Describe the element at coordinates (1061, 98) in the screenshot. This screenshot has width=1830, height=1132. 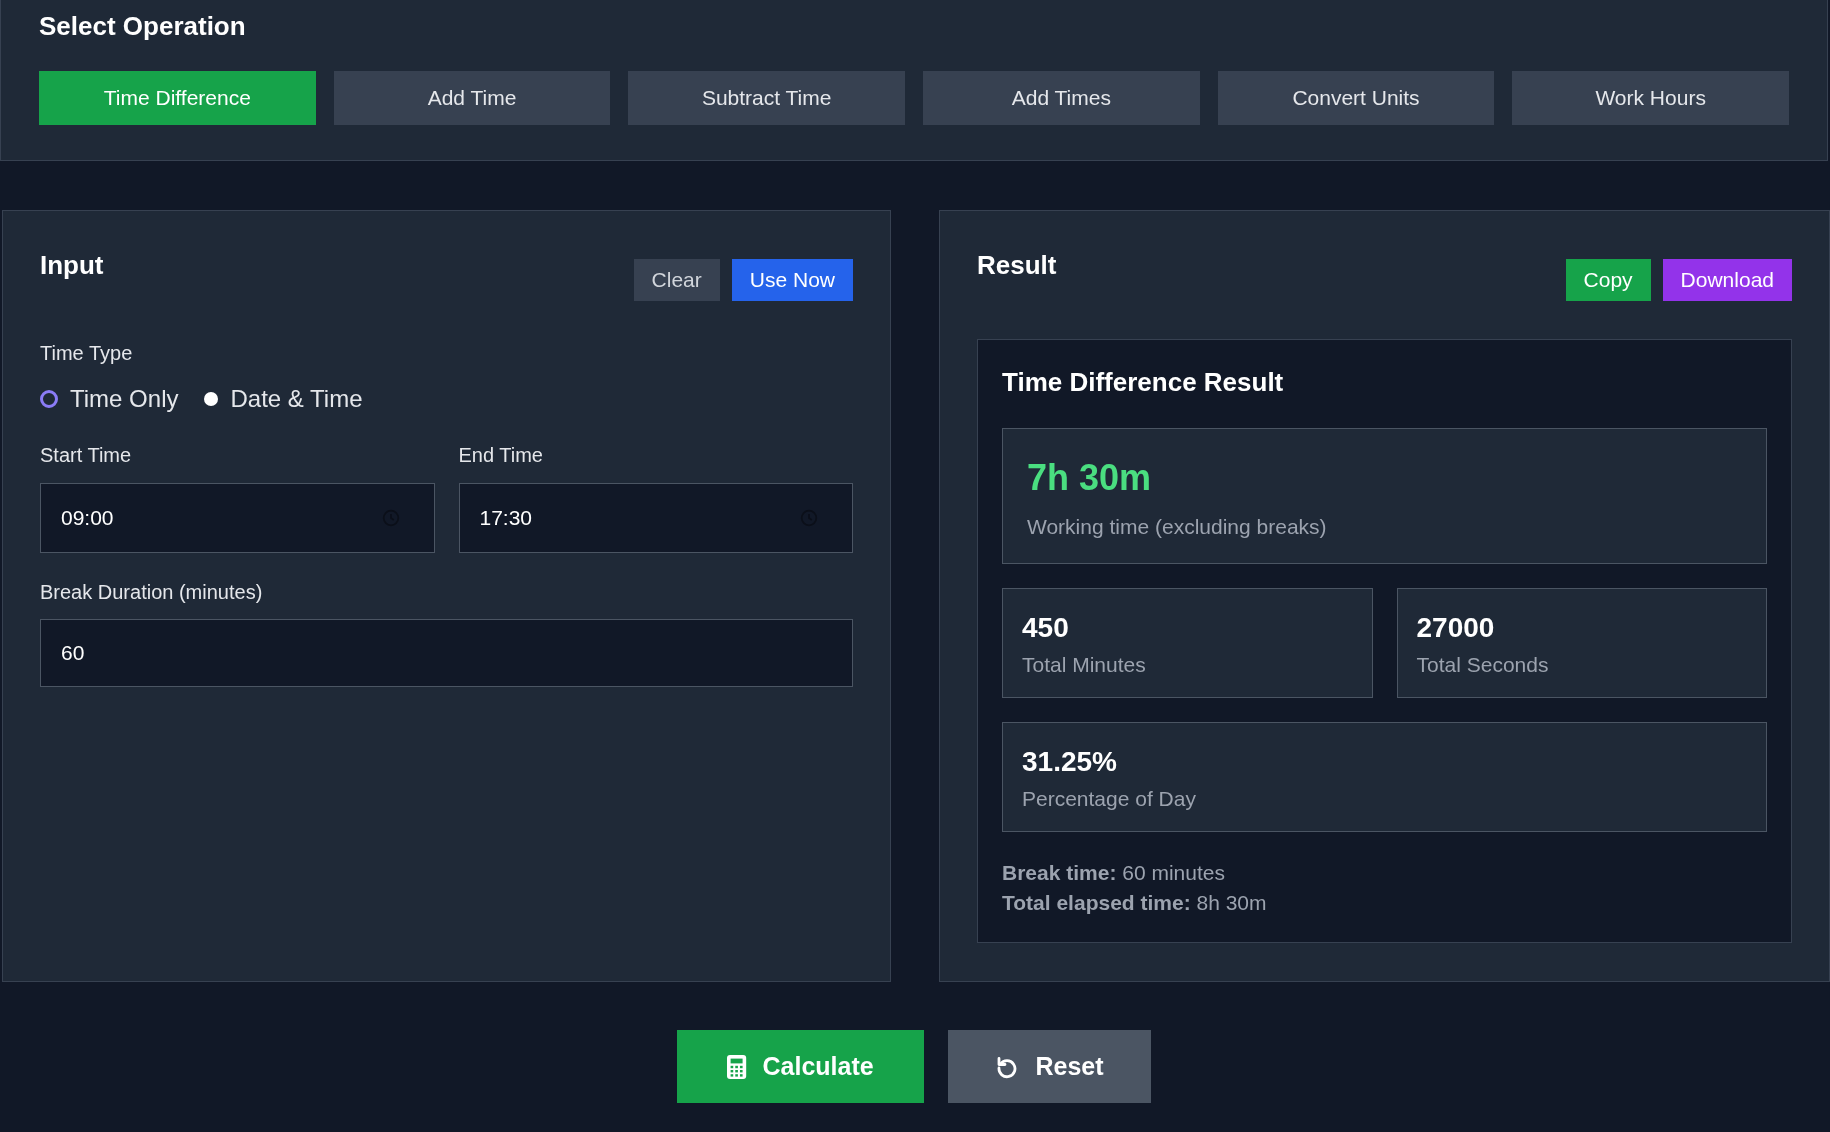
I see `operation-tab: Add Times` at that location.